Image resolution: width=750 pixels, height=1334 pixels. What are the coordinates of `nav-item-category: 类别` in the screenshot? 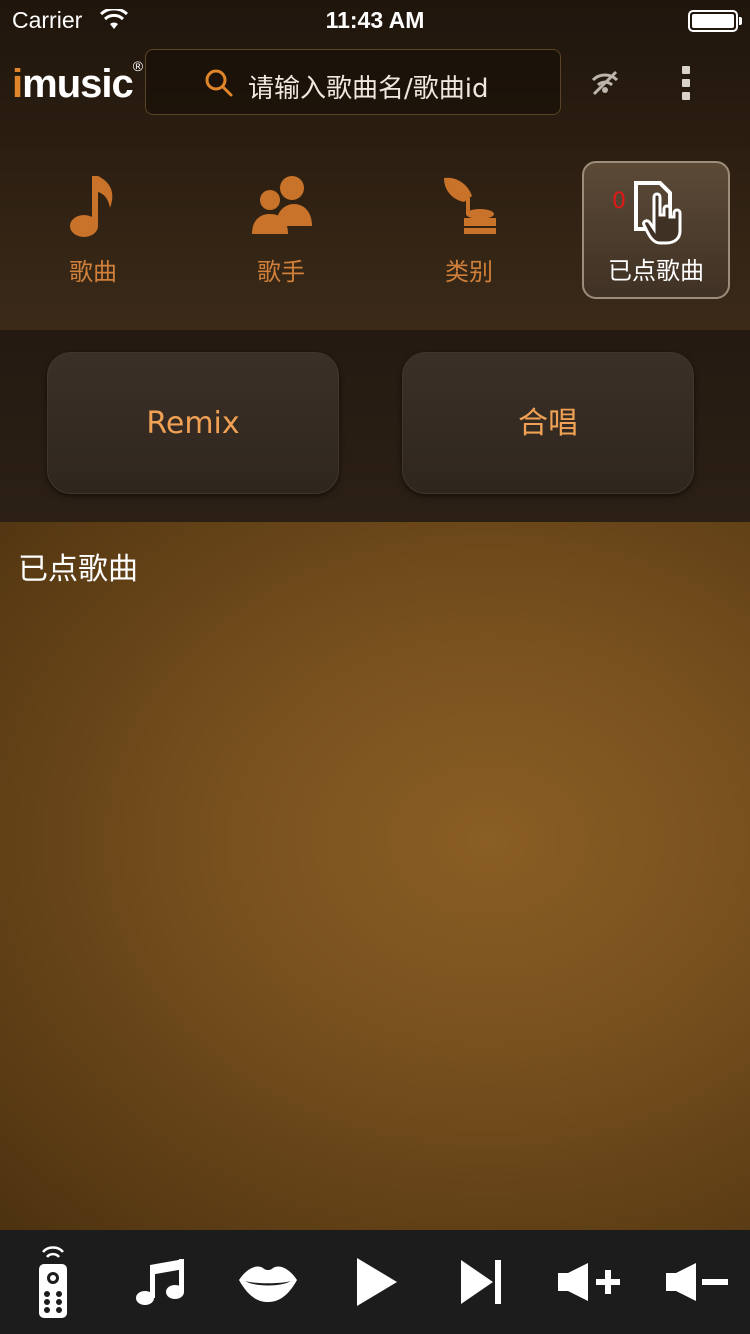 It's located at (469, 230).